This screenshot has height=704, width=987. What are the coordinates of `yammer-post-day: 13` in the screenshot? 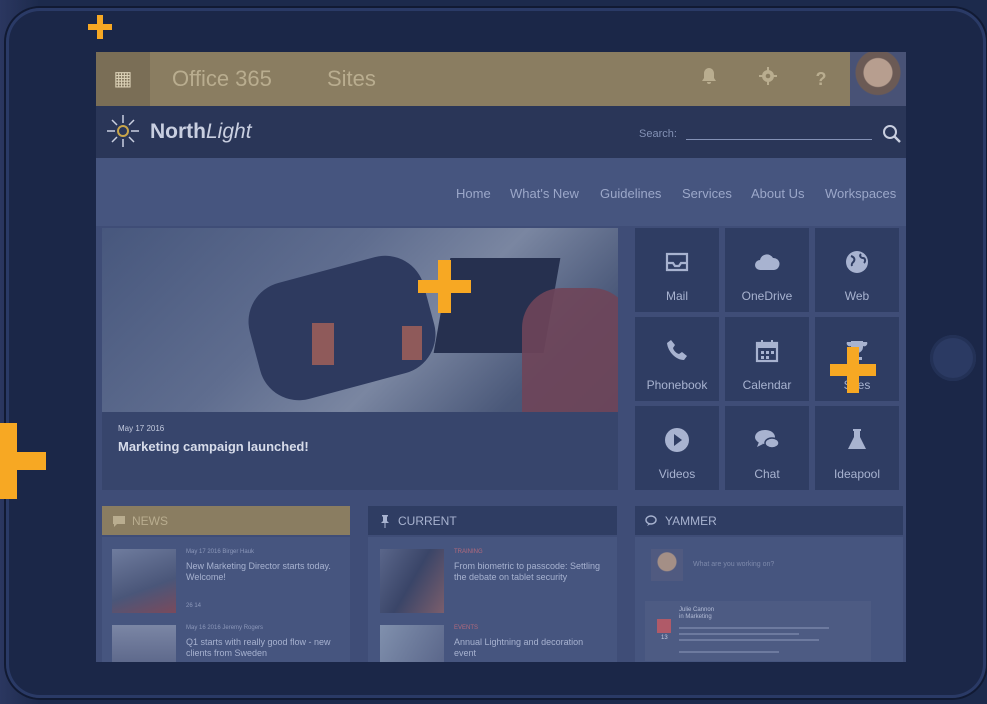 It's located at (664, 638).